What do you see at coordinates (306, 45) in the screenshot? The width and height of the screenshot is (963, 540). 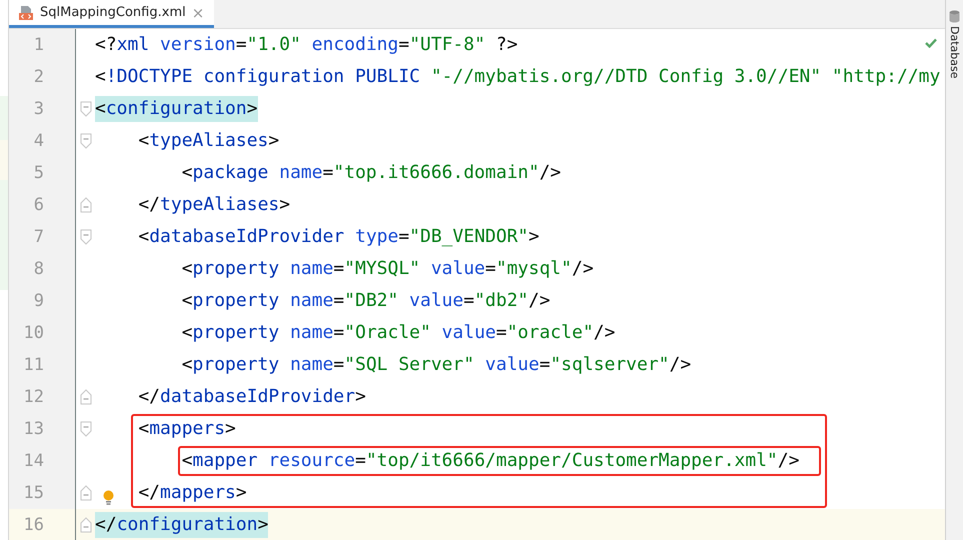 I see `code-line: <?xml version="1.0" encoding="UTF-8" ?>` at bounding box center [306, 45].